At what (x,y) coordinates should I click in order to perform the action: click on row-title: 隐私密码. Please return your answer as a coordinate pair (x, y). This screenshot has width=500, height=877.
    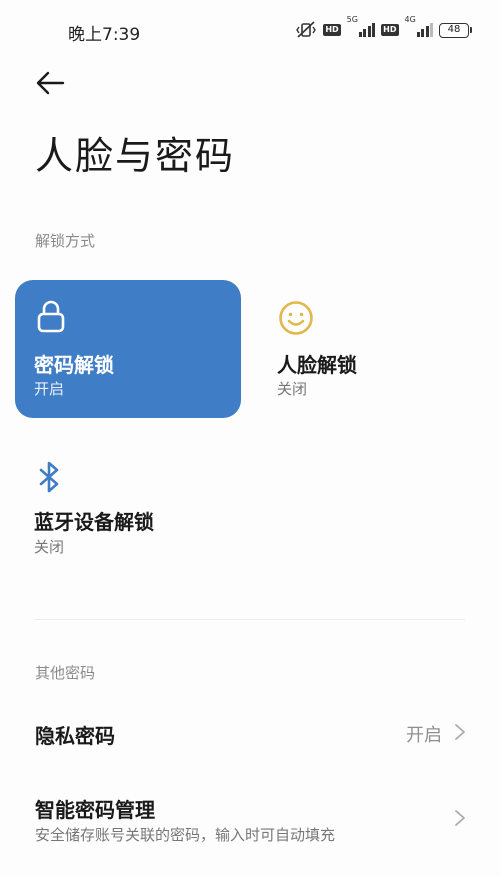
    Looking at the image, I should click on (75, 736).